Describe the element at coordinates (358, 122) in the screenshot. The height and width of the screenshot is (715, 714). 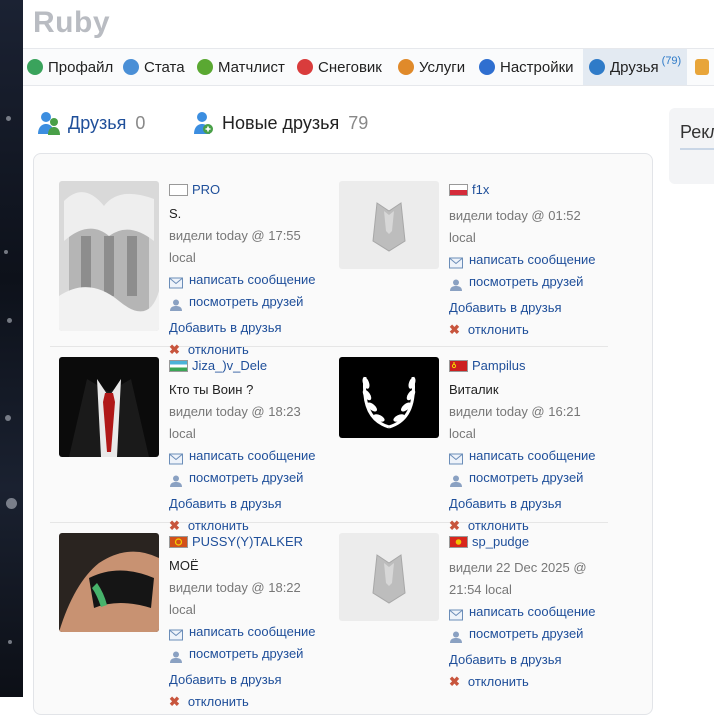
I see `tab-new-friends-count: 79` at that location.